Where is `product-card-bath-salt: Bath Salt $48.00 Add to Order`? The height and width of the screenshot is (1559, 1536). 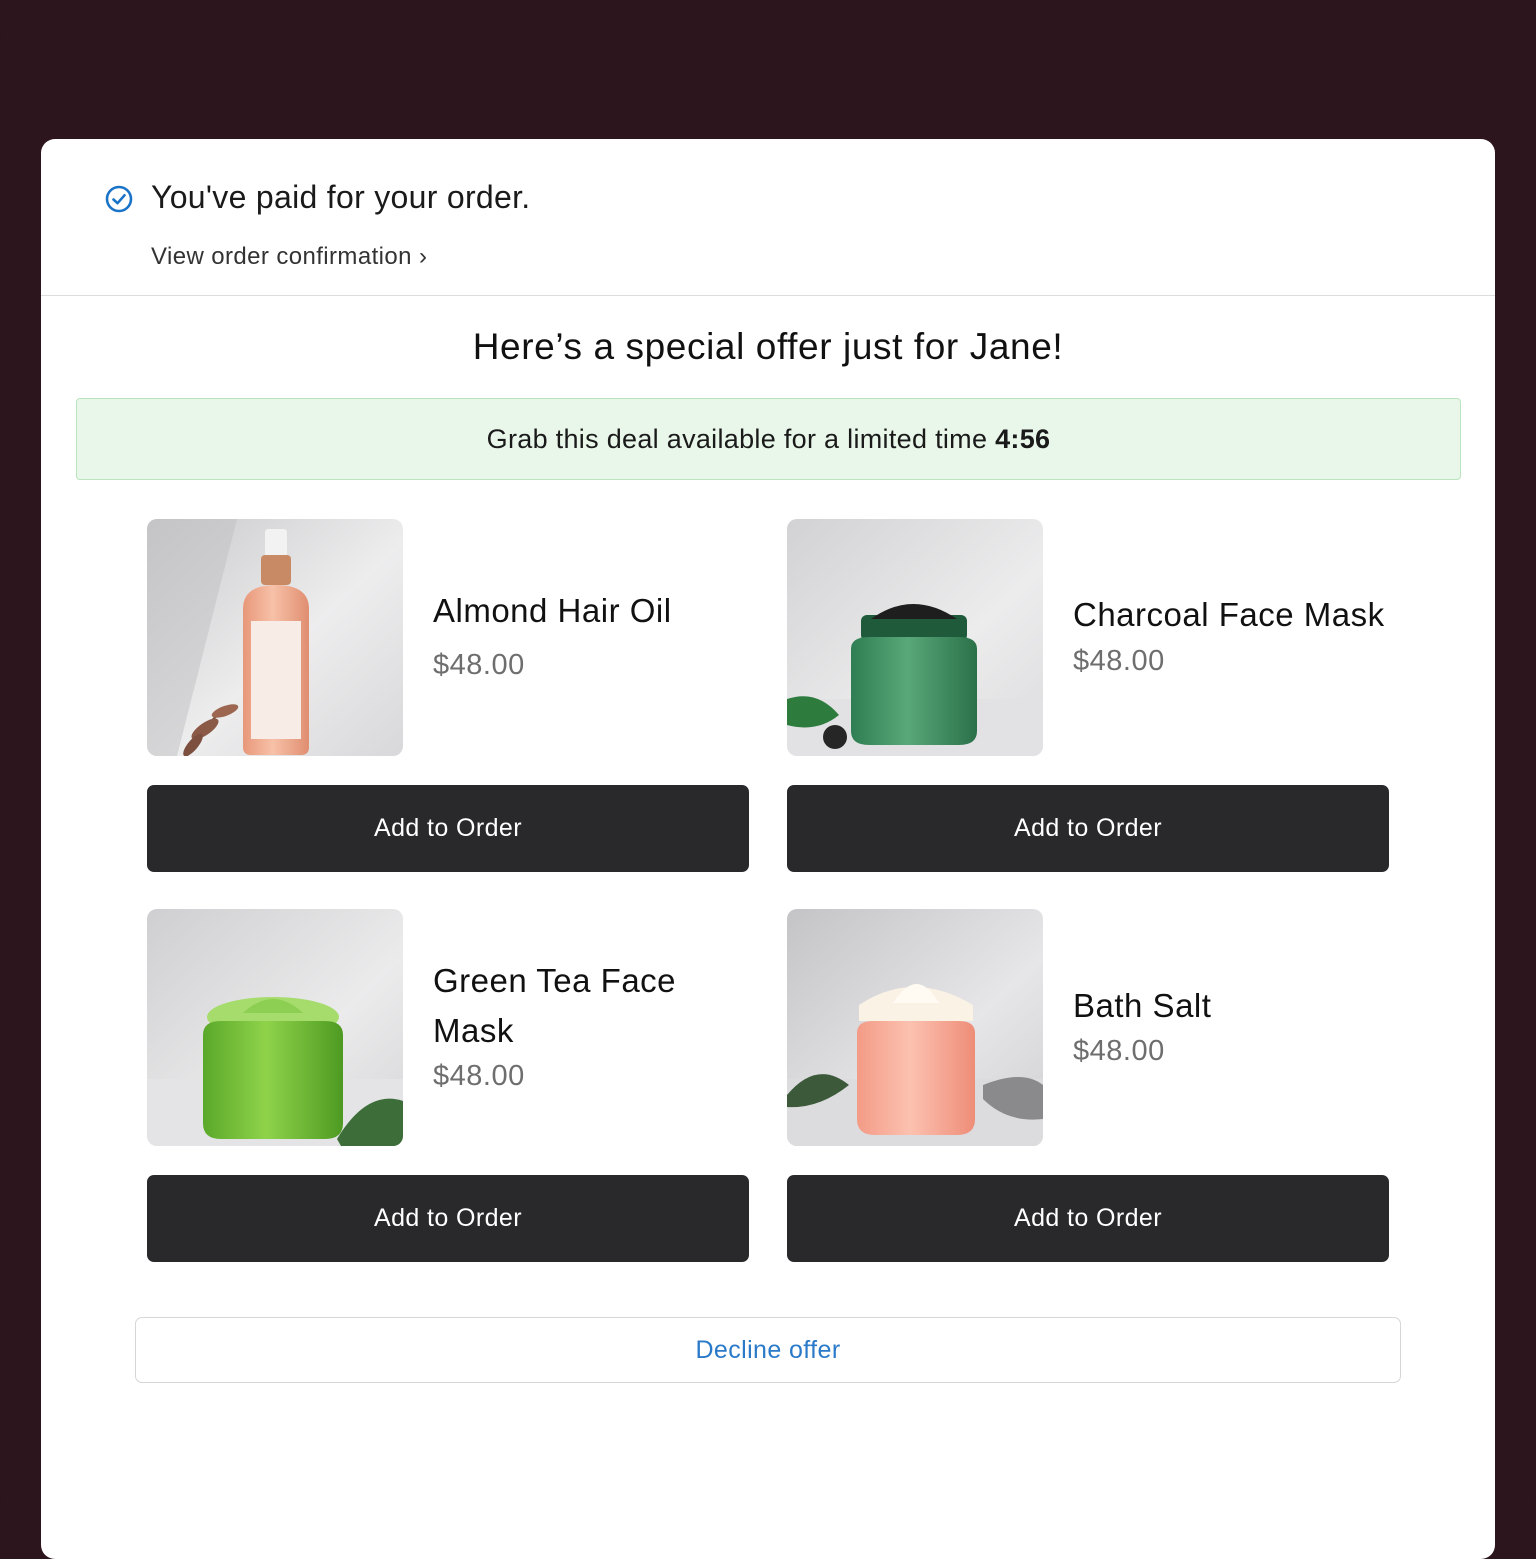 product-card-bath-salt: Bath Salt $48.00 Add to Order is located at coordinates (1088, 1086).